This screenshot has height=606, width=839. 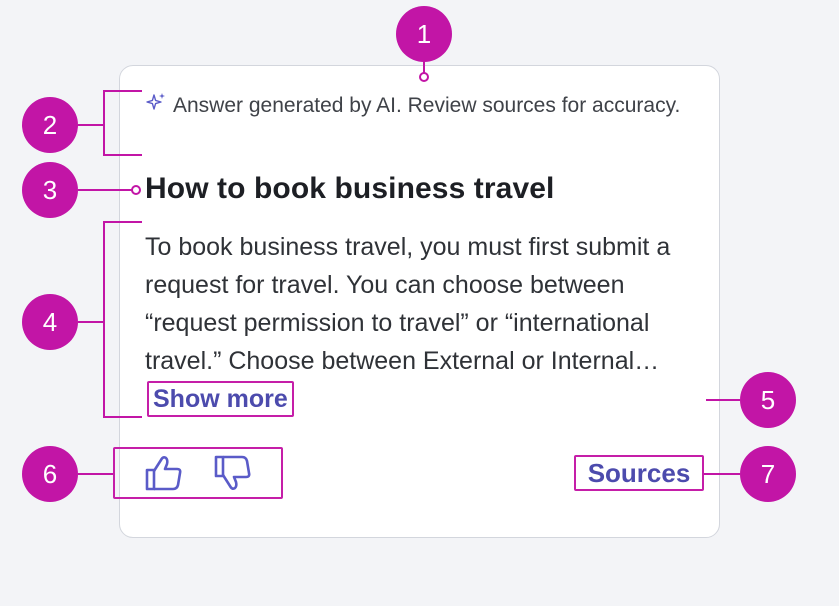 What do you see at coordinates (424, 34) in the screenshot?
I see `marker-1: 1` at bounding box center [424, 34].